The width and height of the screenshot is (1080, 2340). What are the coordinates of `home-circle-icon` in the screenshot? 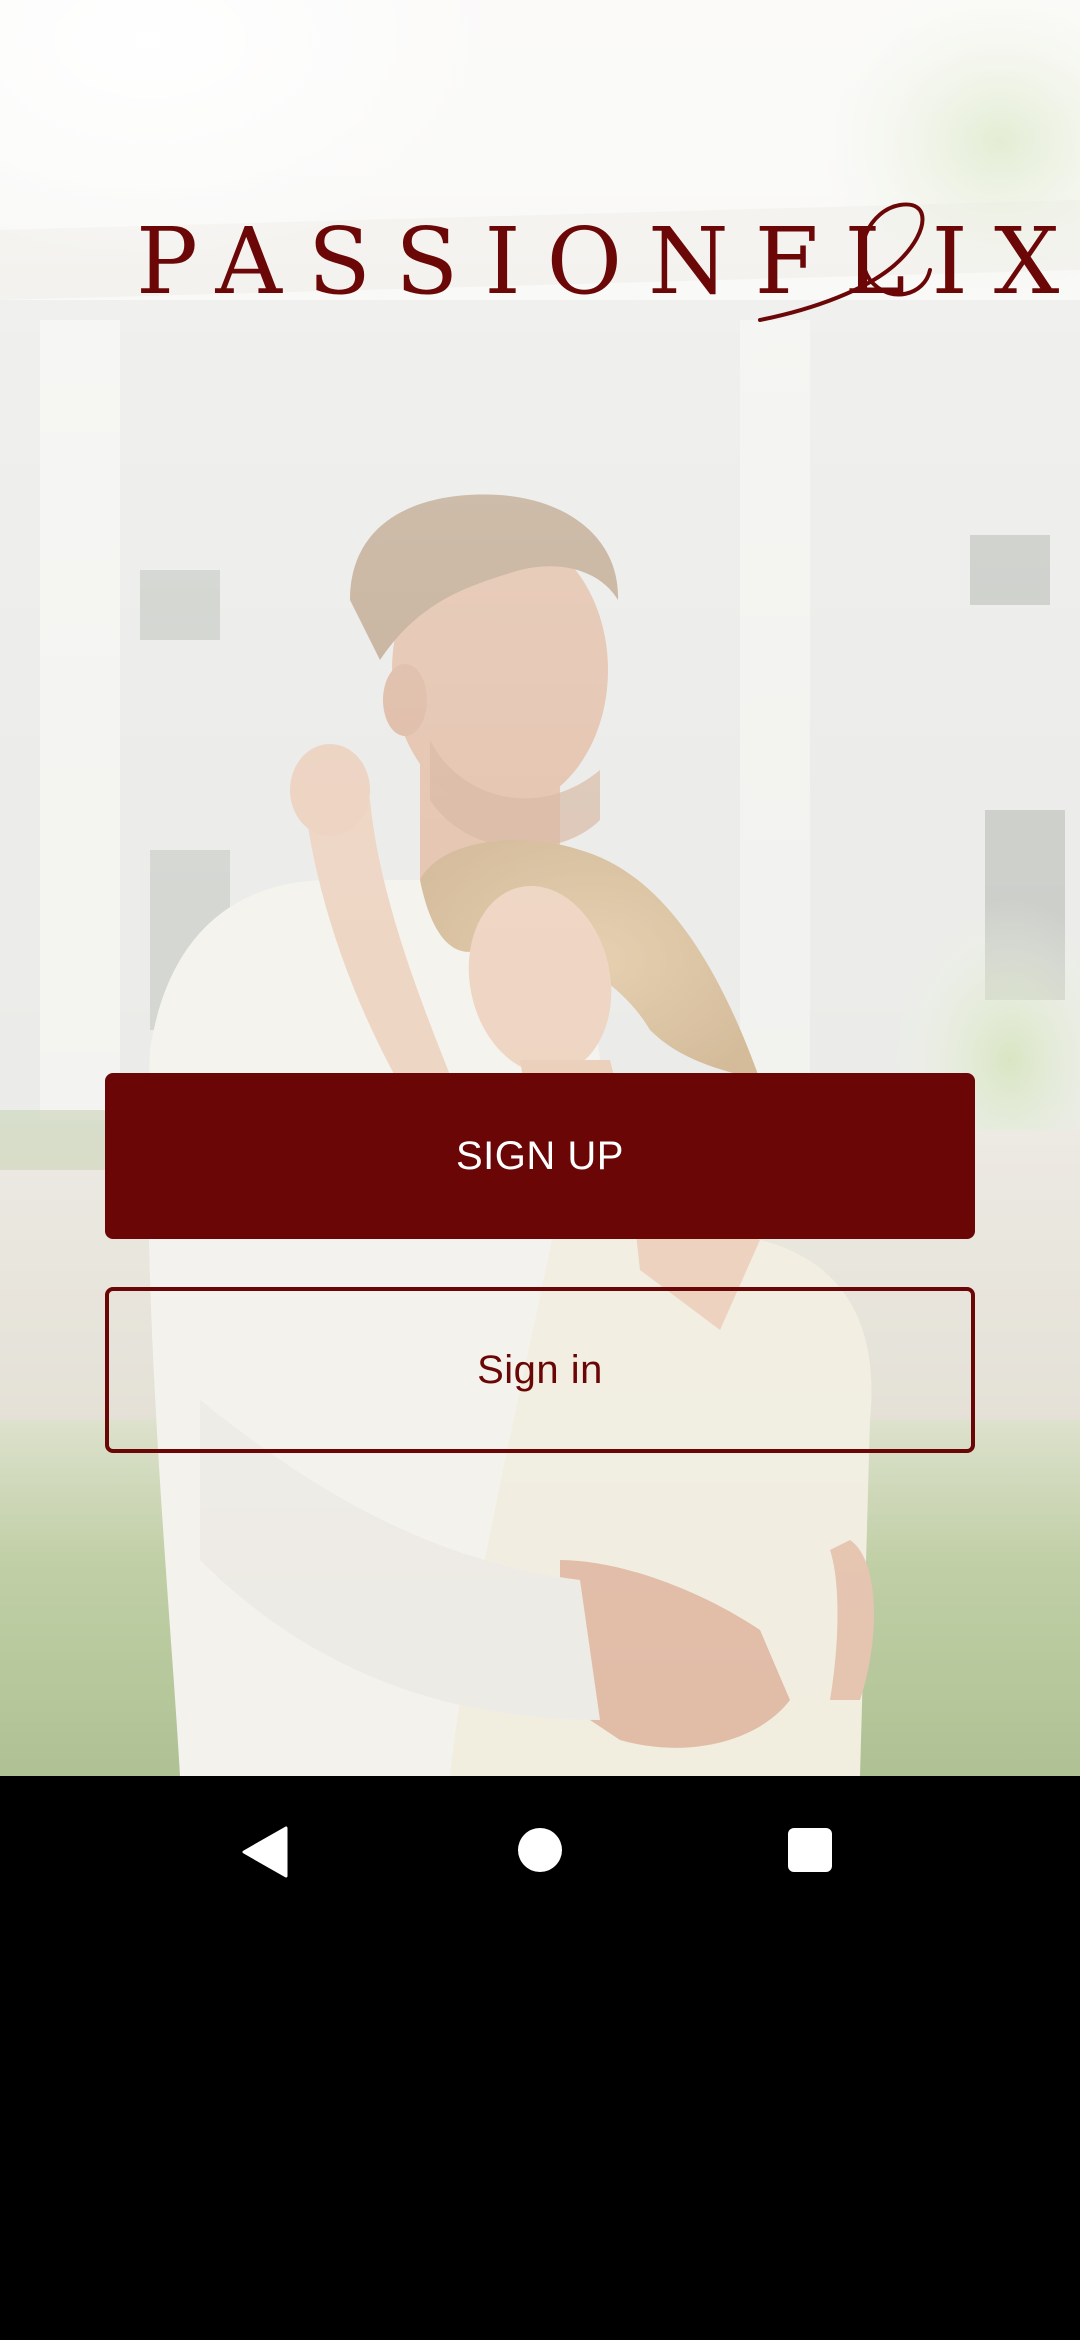 It's located at (540, 1850).